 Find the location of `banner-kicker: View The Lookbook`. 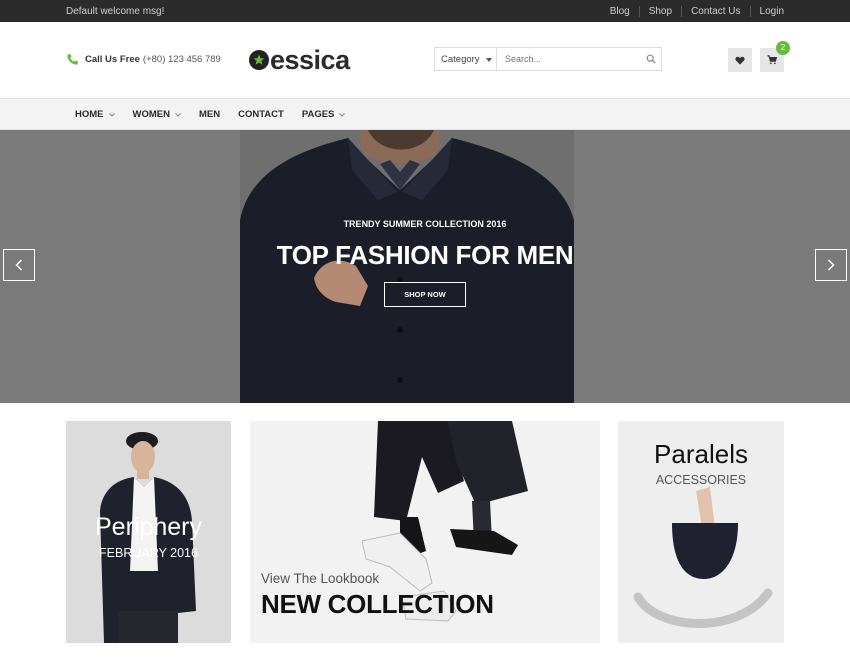

banner-kicker: View The Lookbook is located at coordinates (320, 578).